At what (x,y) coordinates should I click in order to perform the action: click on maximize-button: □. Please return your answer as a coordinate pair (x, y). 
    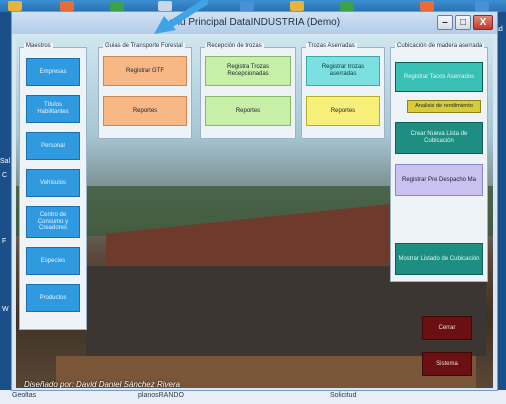
    Looking at the image, I should click on (463, 22).